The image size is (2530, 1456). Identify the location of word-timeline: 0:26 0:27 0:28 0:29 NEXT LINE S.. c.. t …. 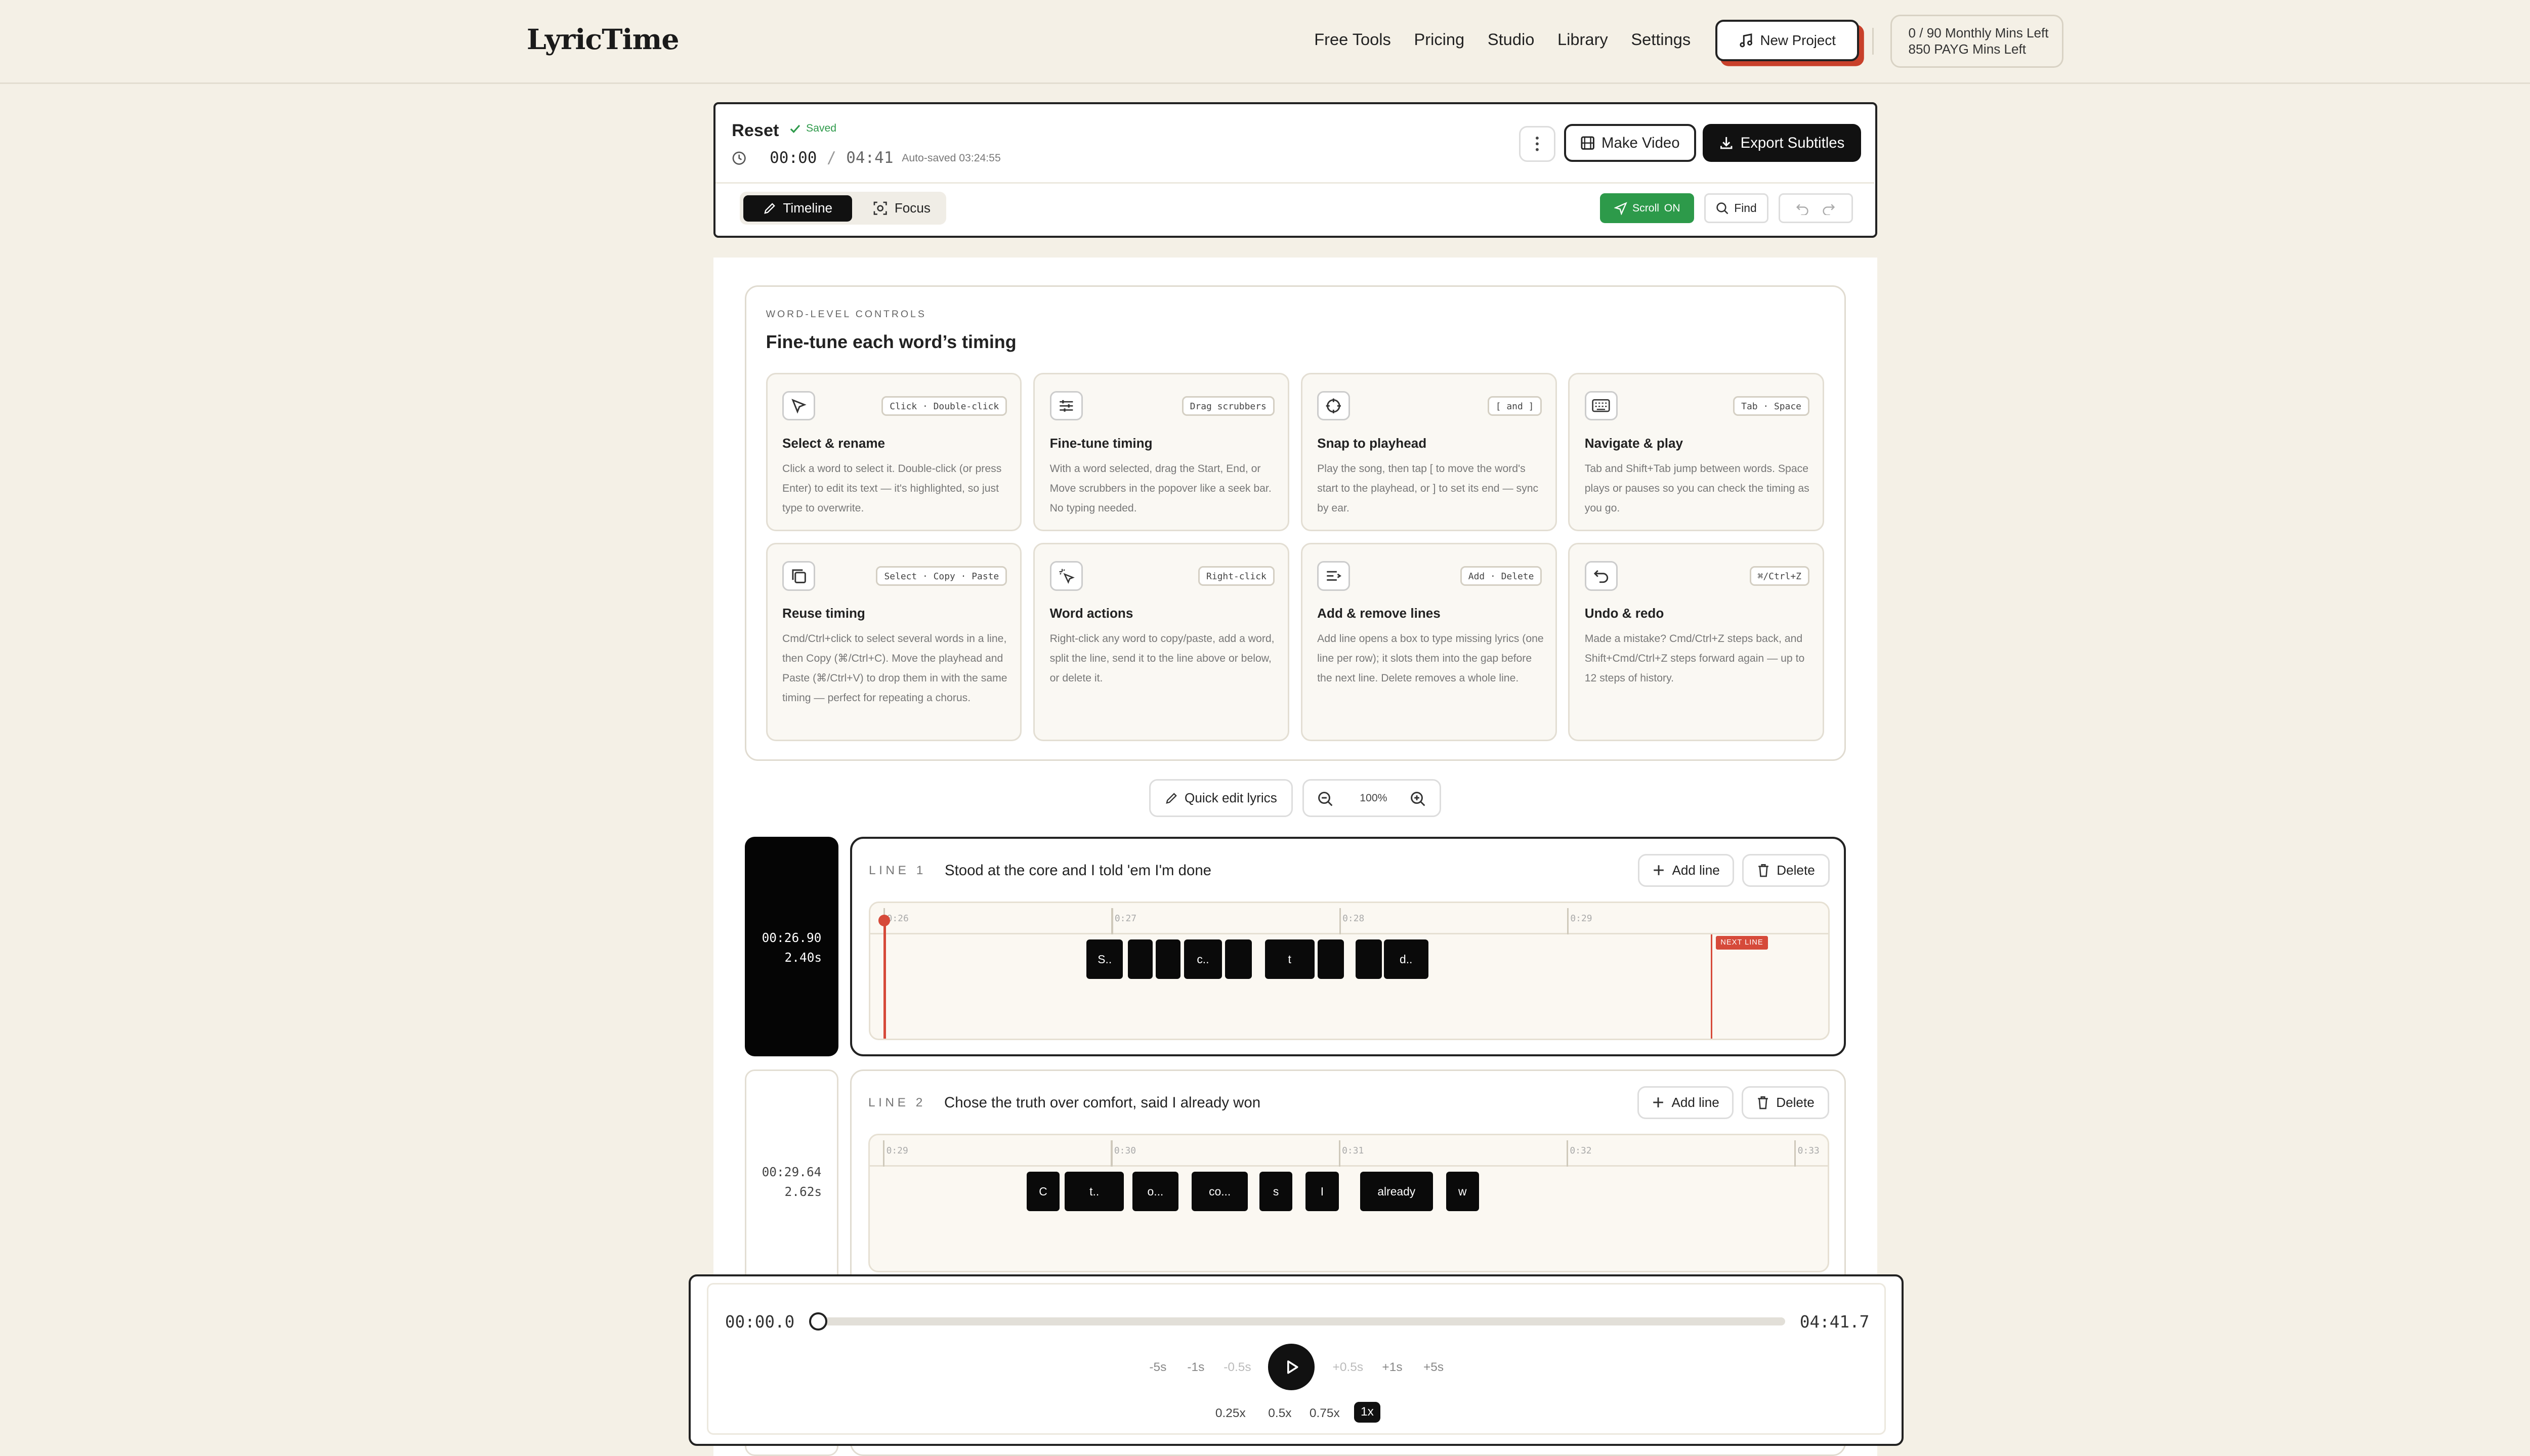
(1349, 972).